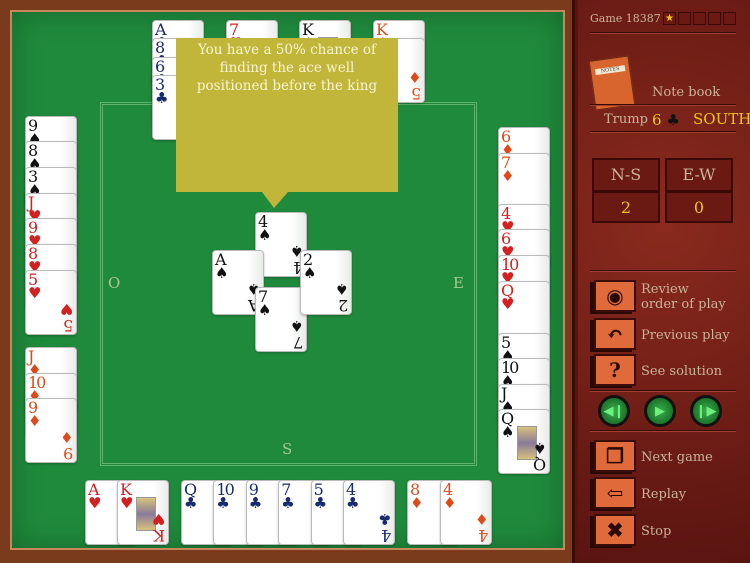 The width and height of the screenshot is (750, 563). I want to click on label-line: Previous play, so click(685, 335).